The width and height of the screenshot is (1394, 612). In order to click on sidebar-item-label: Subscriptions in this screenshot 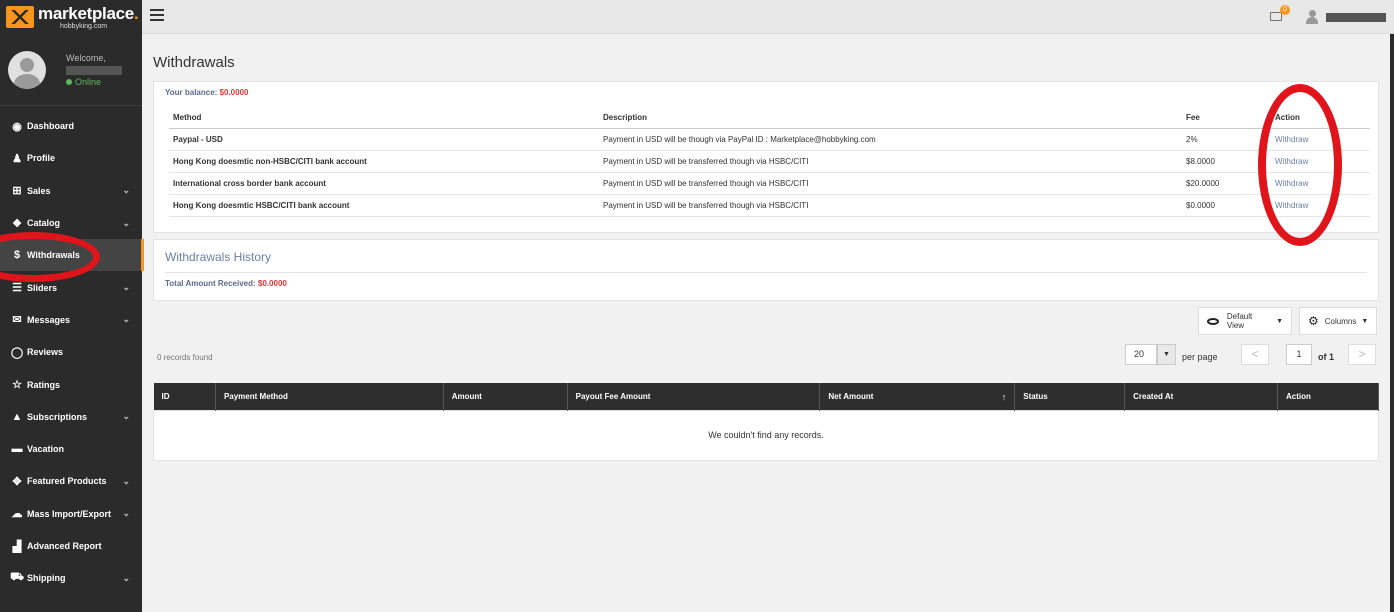, I will do `click(57, 416)`.